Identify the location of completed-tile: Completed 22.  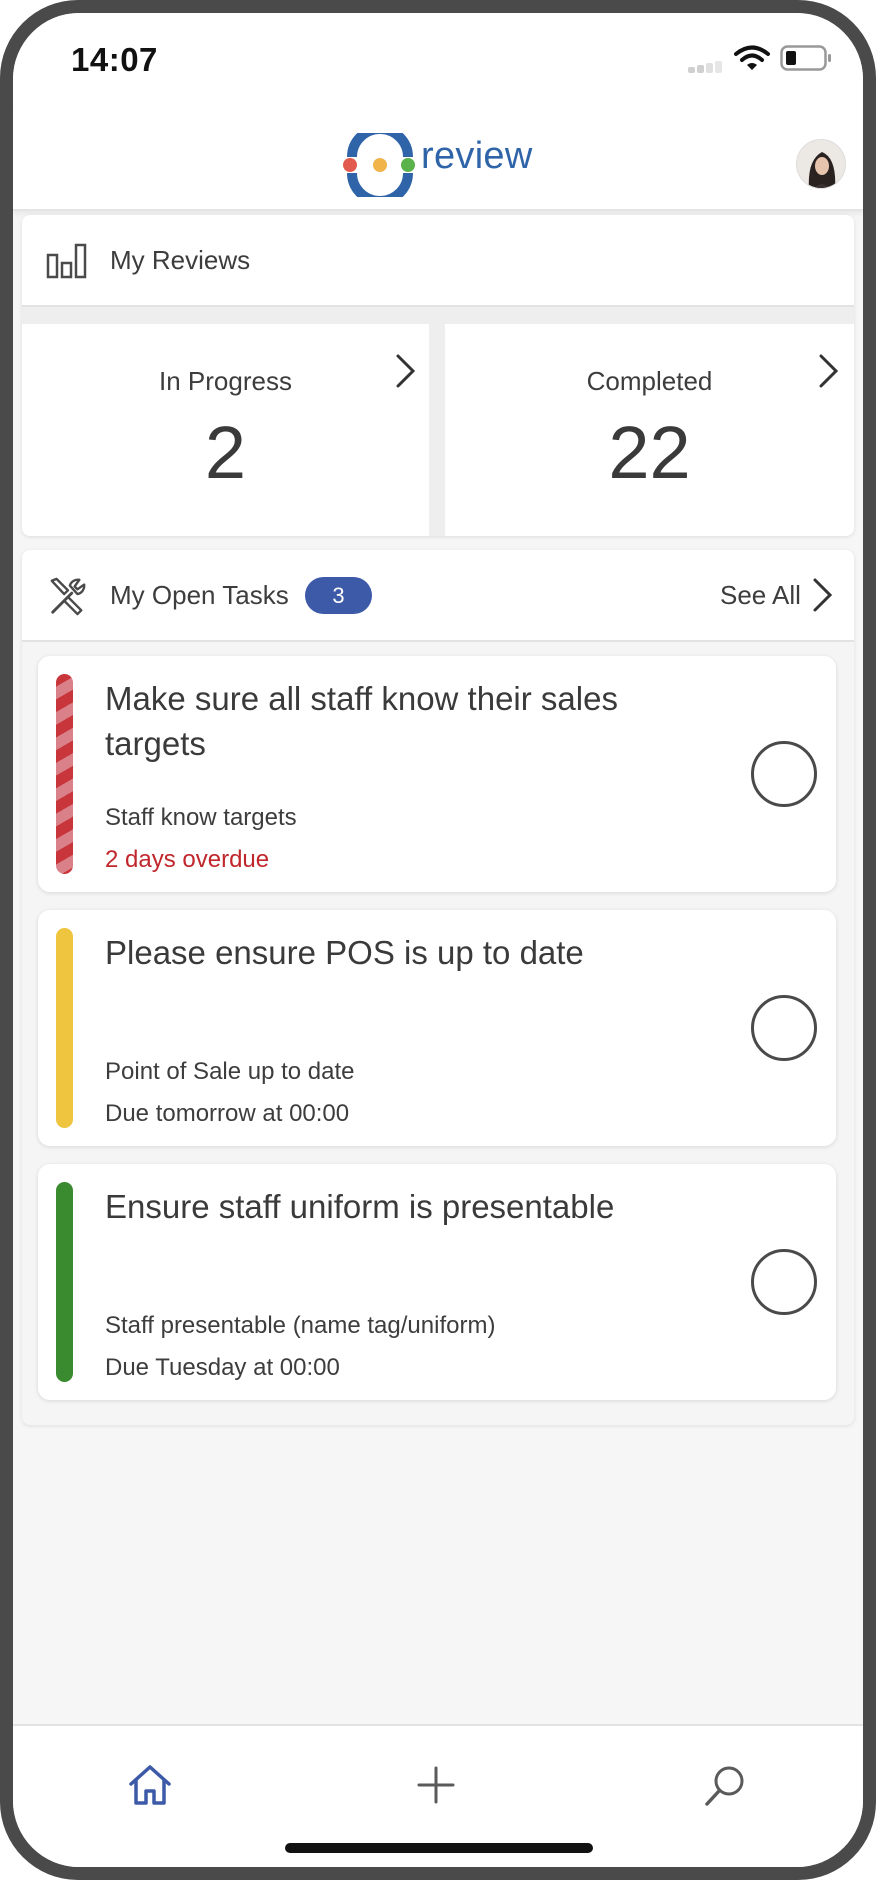
(649, 430).